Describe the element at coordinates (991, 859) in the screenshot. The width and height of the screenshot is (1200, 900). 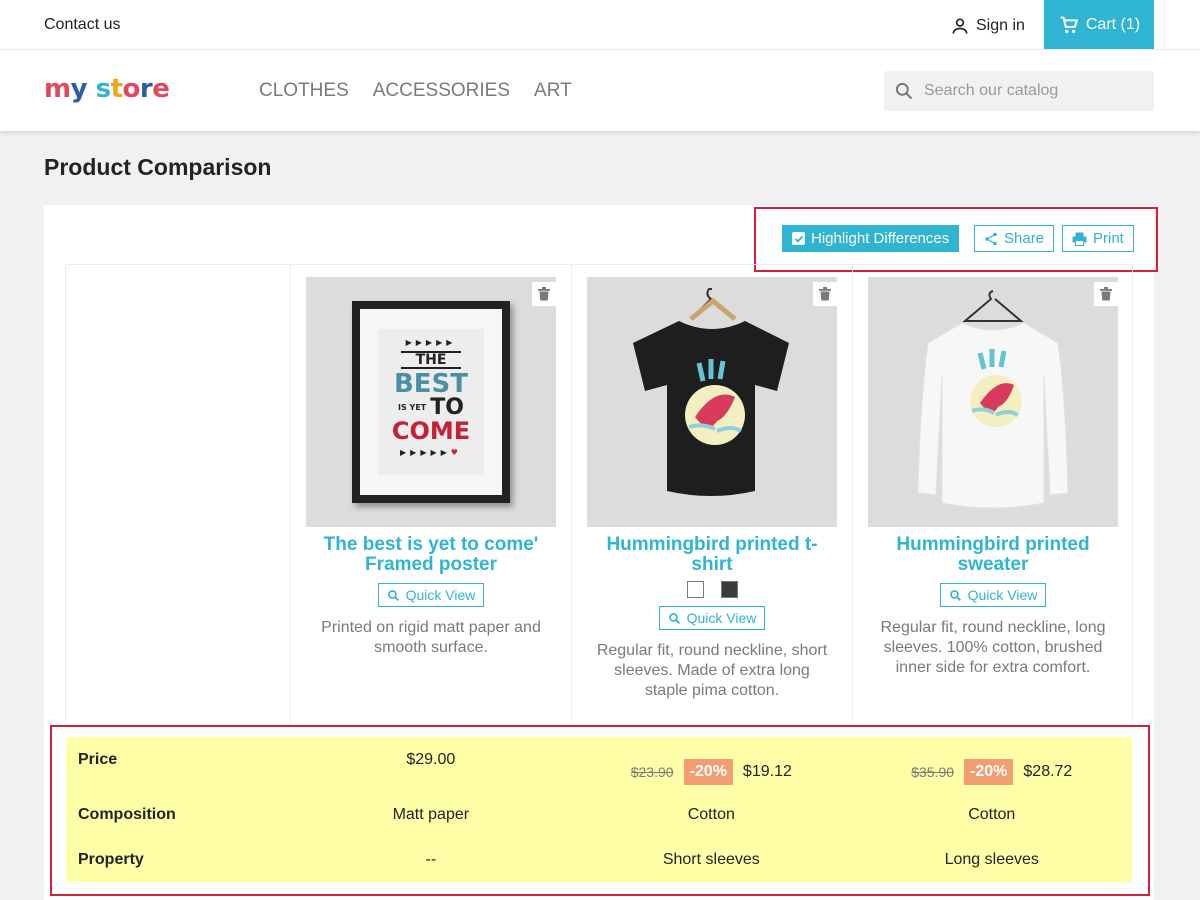
I see `property-cell: Long sleeves` at that location.